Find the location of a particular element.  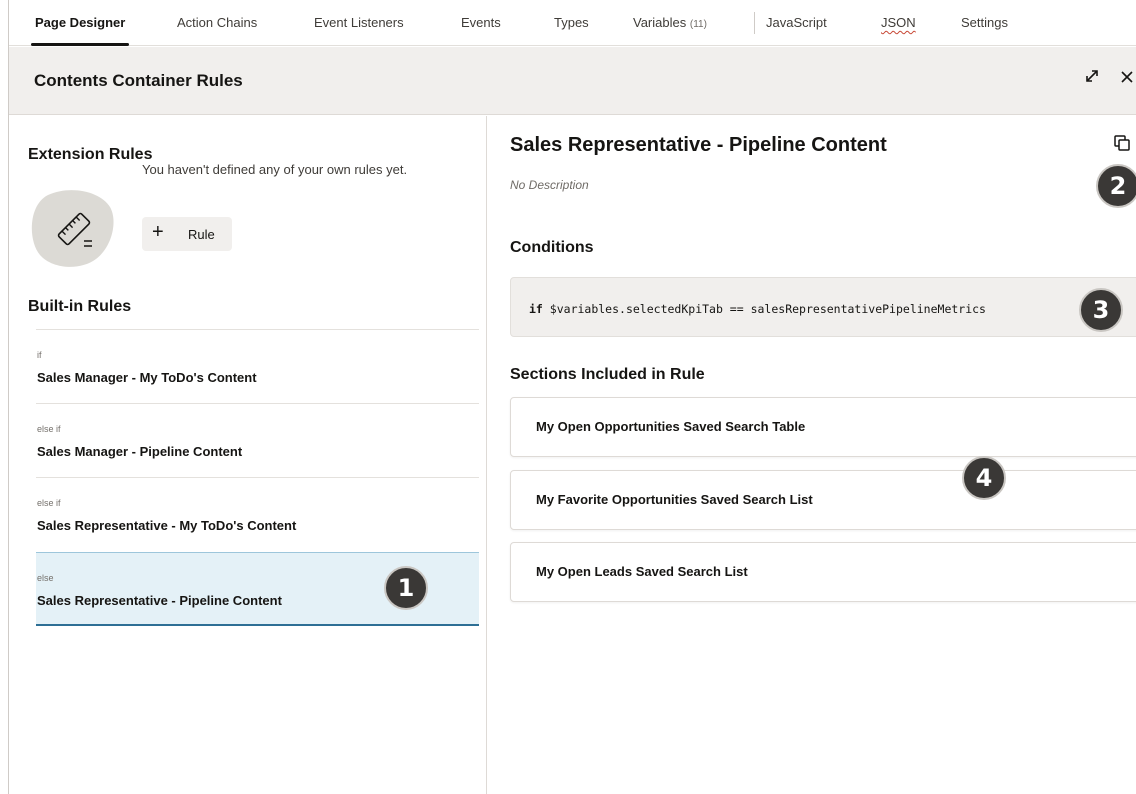

tab-event-listeners: Event Listeners is located at coordinates (359, 23).